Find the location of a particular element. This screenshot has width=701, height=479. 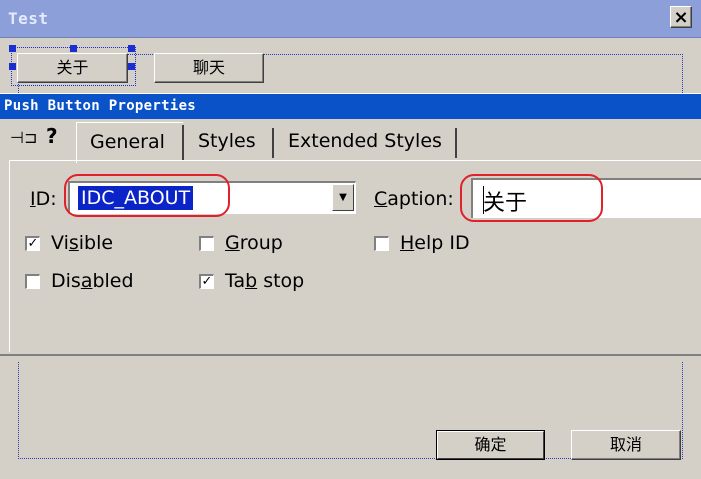

ok-button-label: 确定 is located at coordinates (490, 444).